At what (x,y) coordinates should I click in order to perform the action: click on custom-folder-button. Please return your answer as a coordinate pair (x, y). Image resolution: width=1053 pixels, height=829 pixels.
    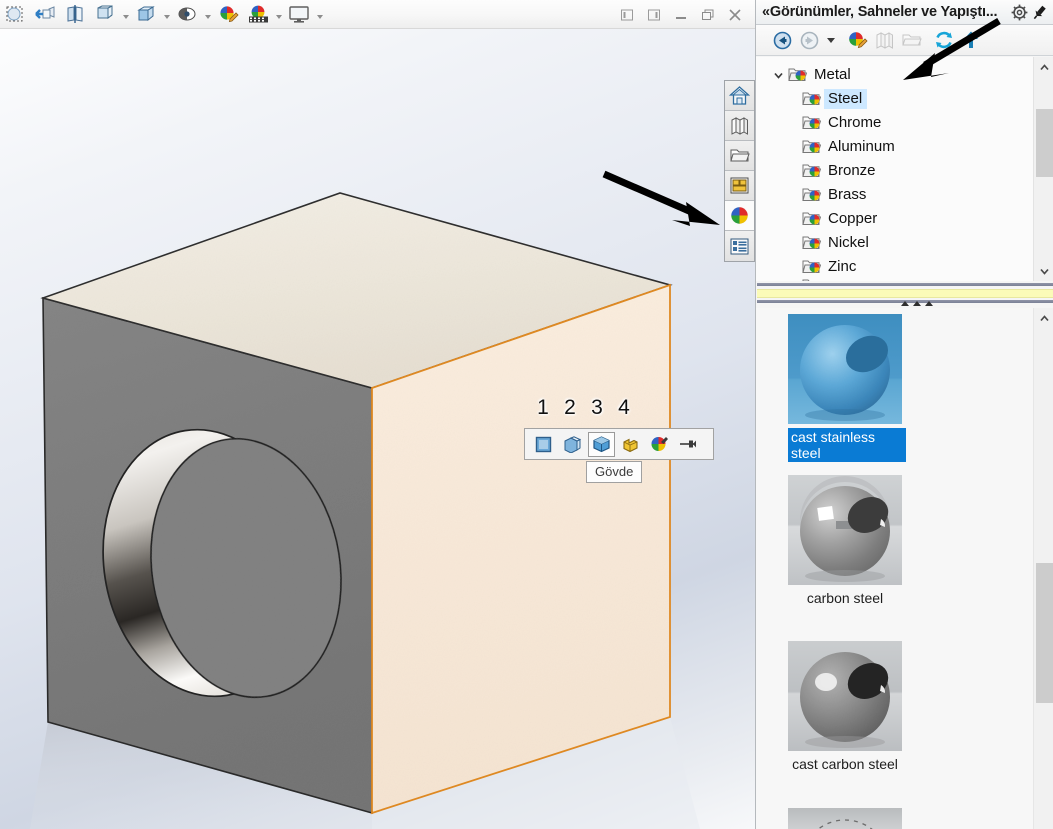
    Looking at the image, I should click on (739, 156).